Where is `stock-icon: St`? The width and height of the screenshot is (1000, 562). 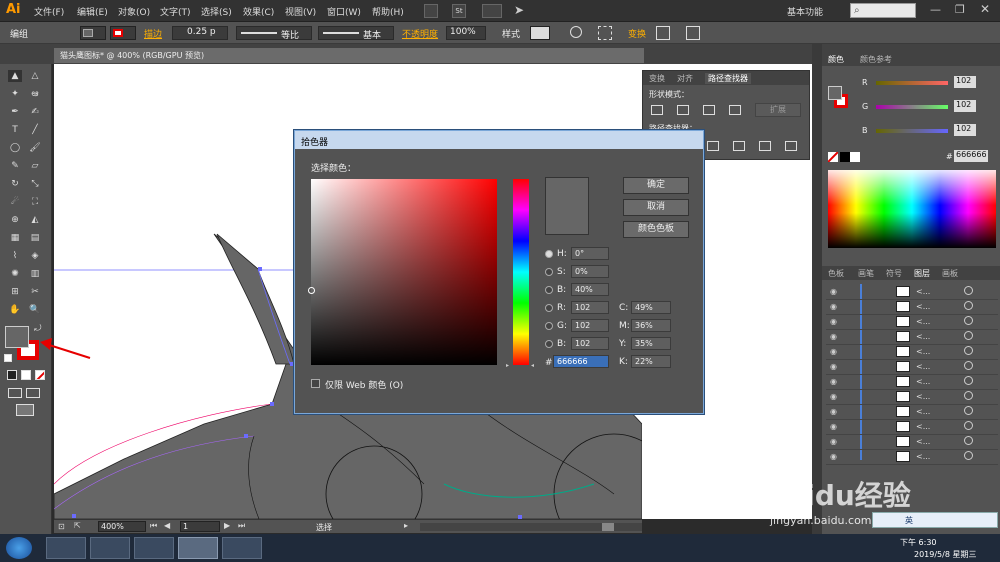 stock-icon: St is located at coordinates (459, 11).